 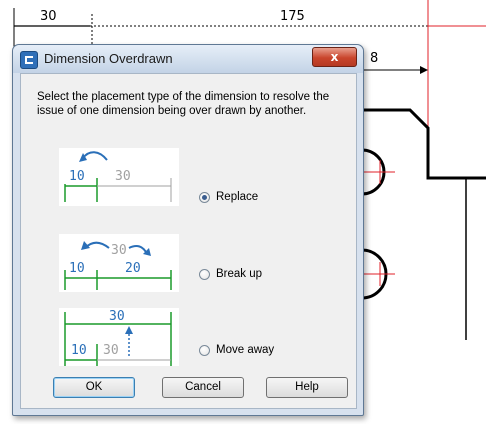 What do you see at coordinates (79, 350) in the screenshot?
I see `move-away-dim-10: 10` at bounding box center [79, 350].